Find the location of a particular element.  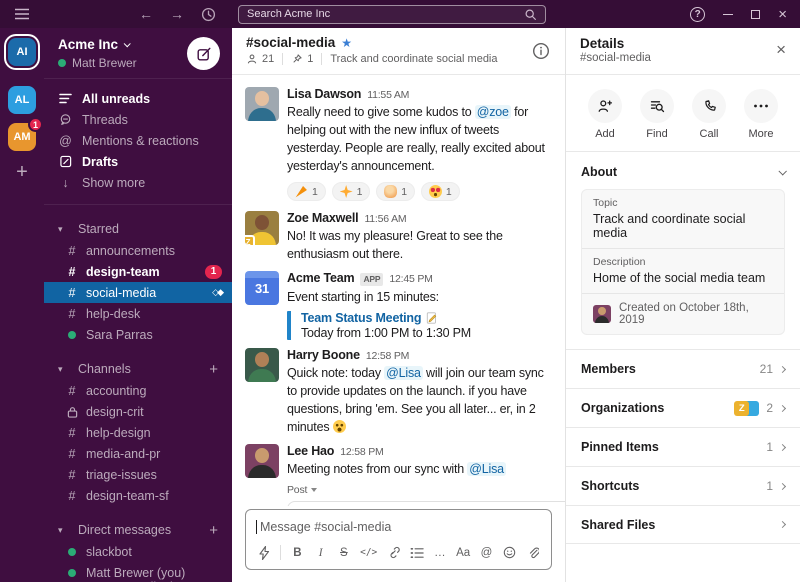

dm-label: slackbot is located at coordinates (109, 551).